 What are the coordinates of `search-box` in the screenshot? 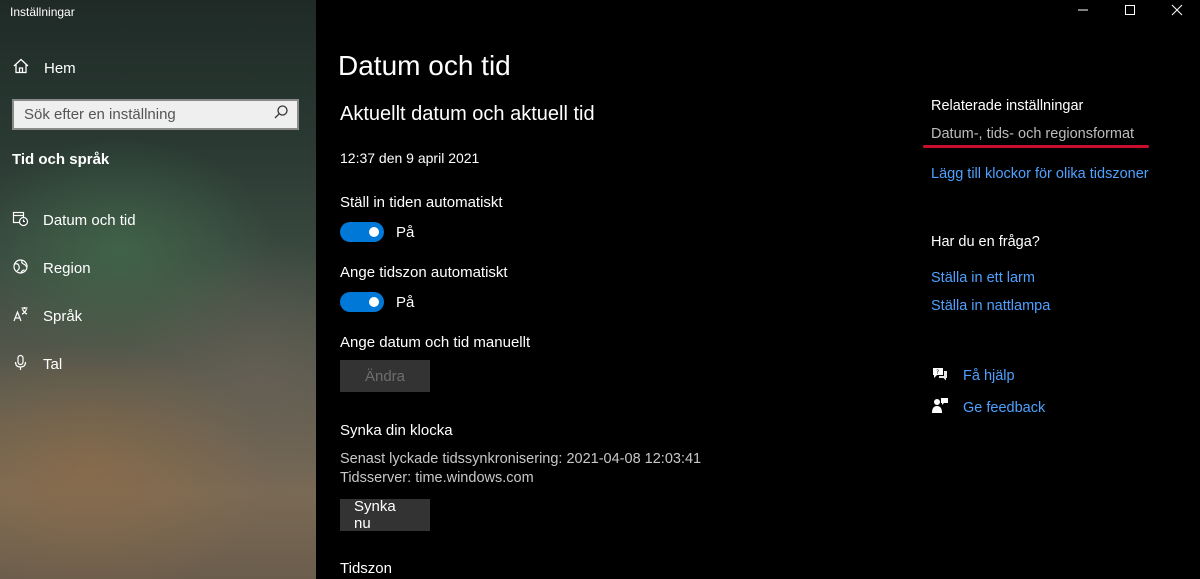 It's located at (155, 114).